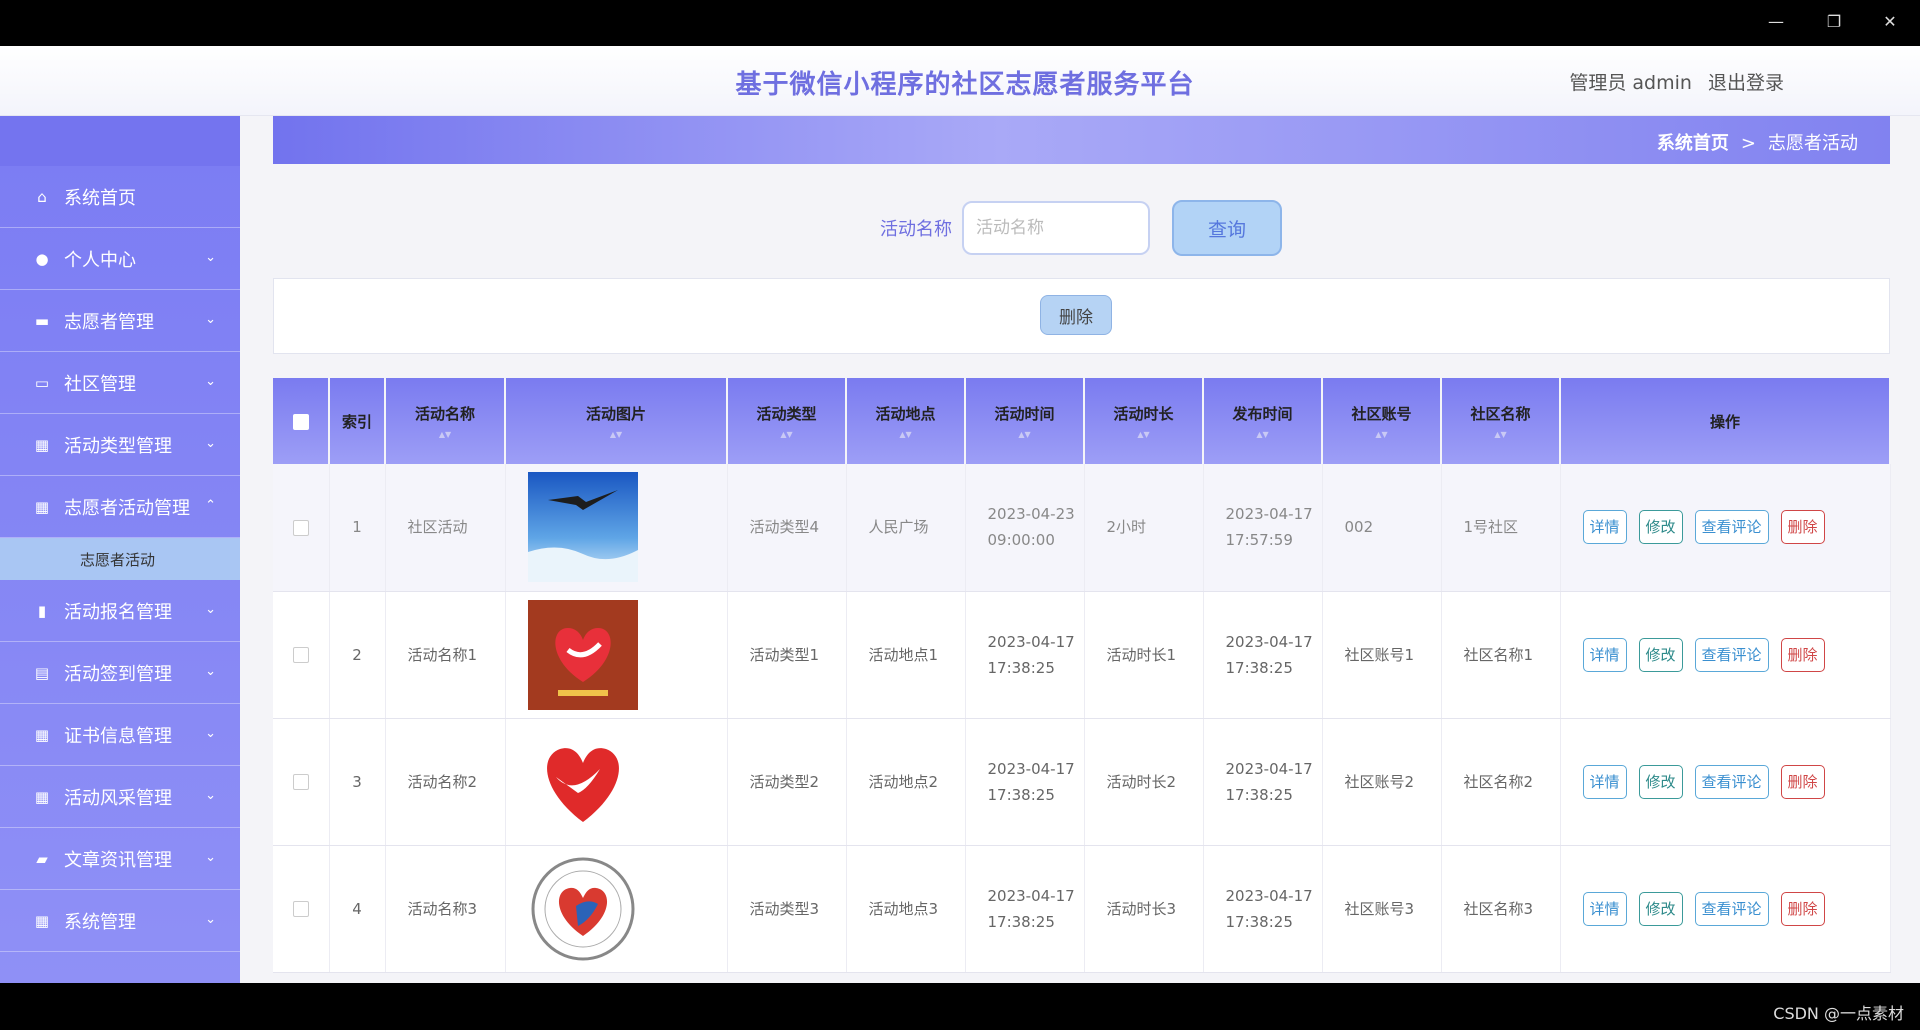  Describe the element at coordinates (120, 197) in the screenshot. I see `sidebar-item-items-0: ⌂ 系统首页` at that location.